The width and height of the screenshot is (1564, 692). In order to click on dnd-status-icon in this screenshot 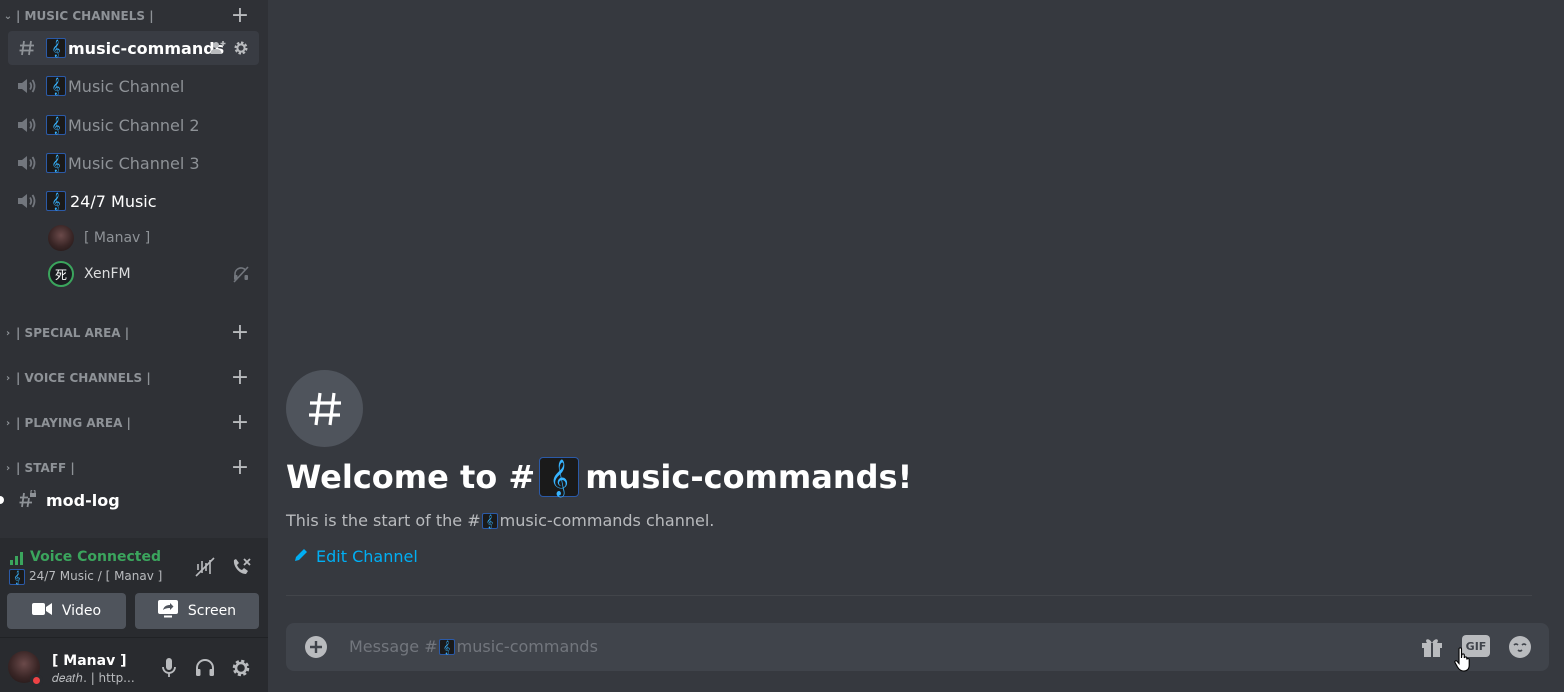, I will do `click(36, 680)`.